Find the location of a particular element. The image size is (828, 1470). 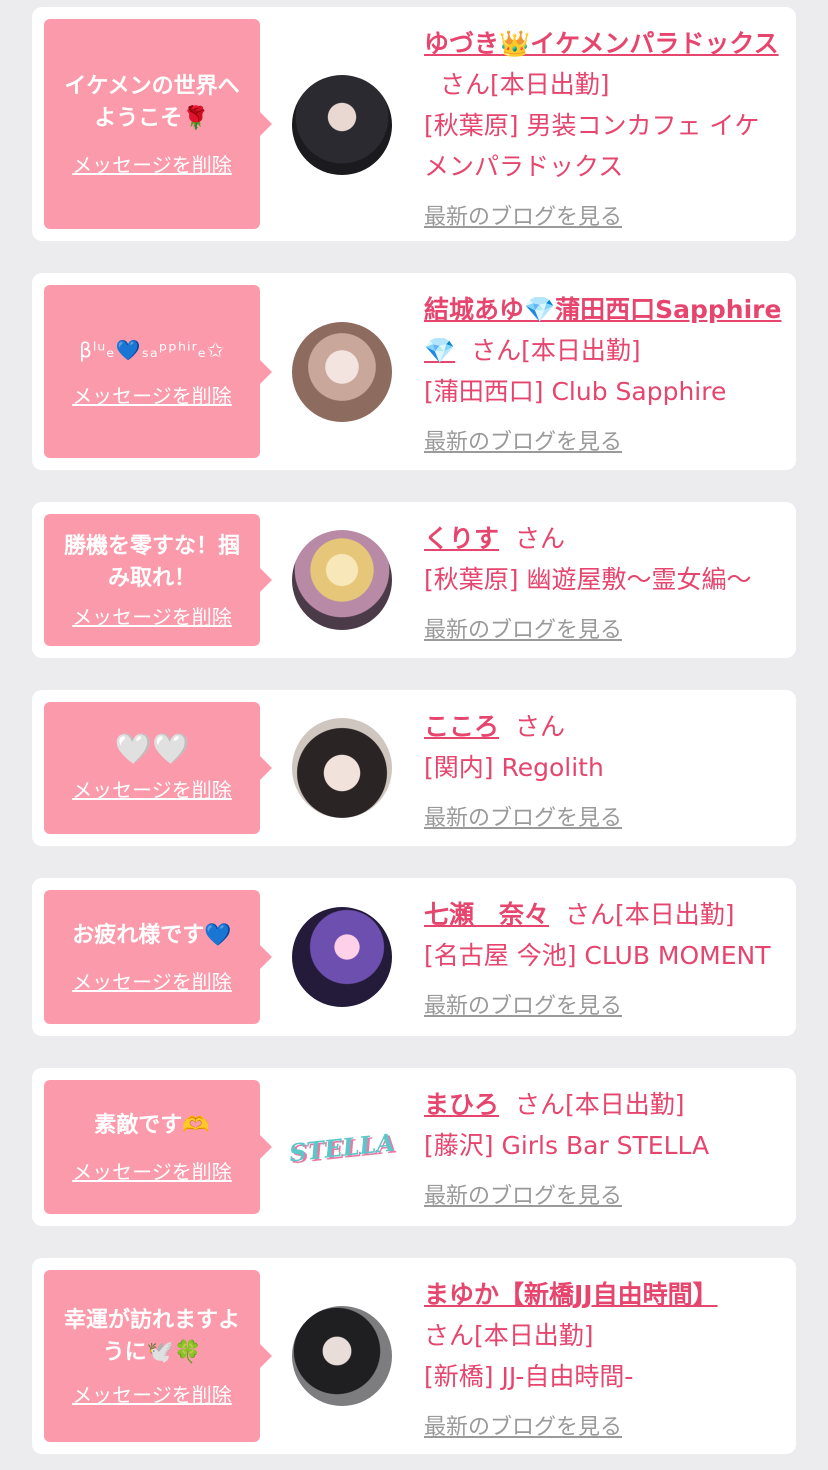

shop-label: [蒲田西口] Club Sapphire is located at coordinates (575, 391).